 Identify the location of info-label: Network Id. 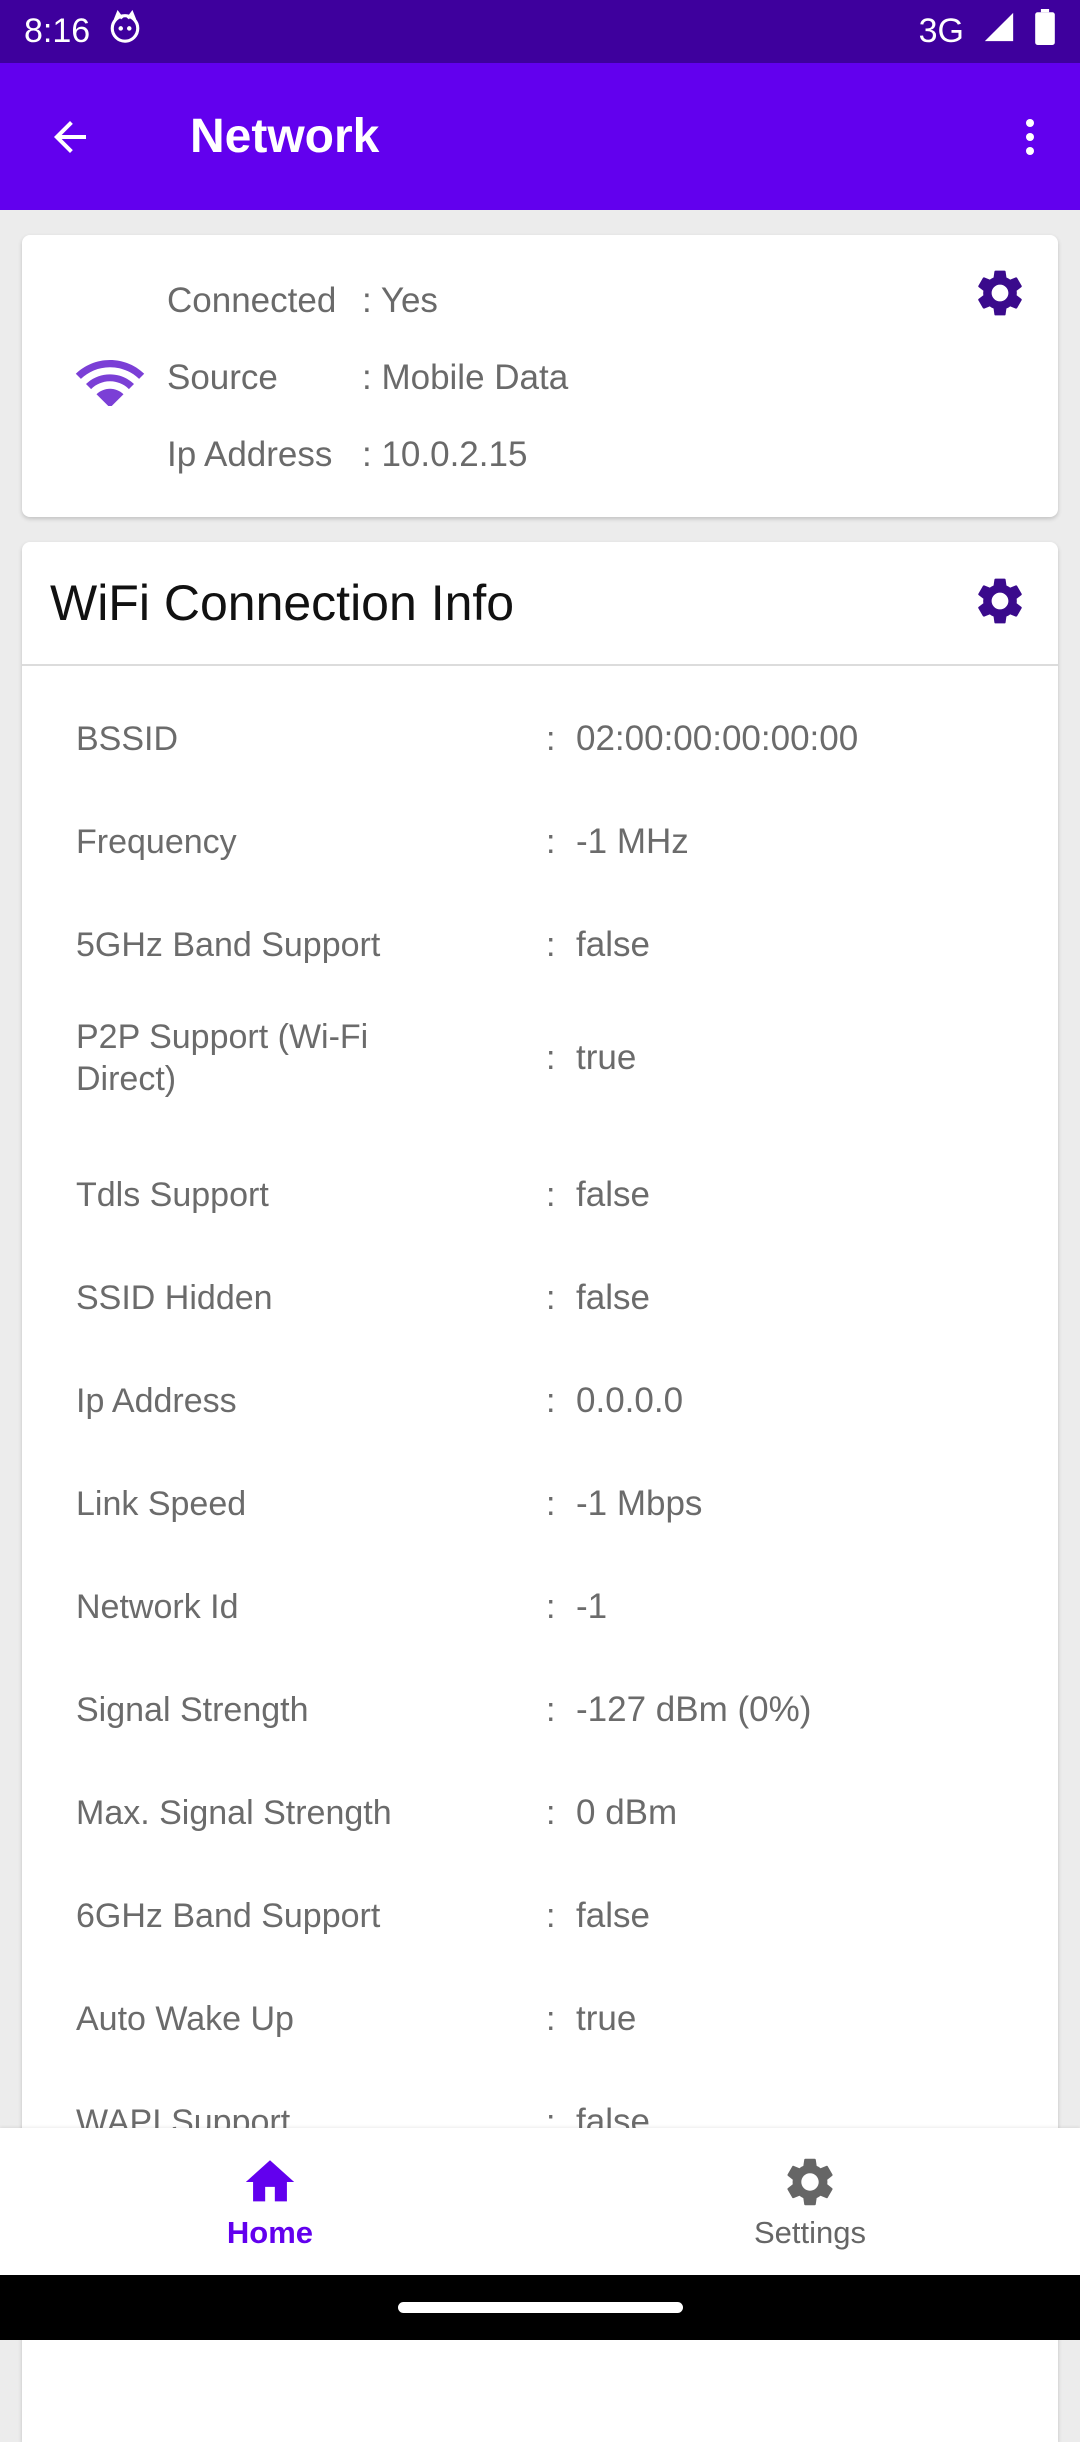
(157, 1607).